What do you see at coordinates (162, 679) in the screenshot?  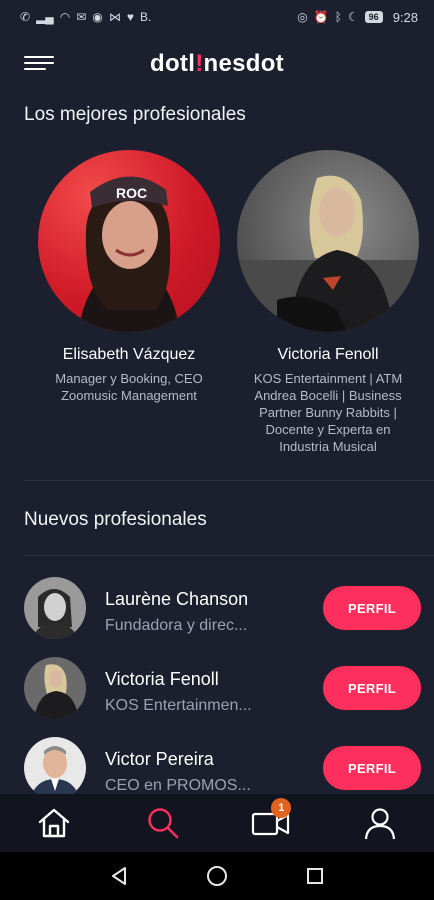 I see `list-item-name: Victoria Fenoll` at bounding box center [162, 679].